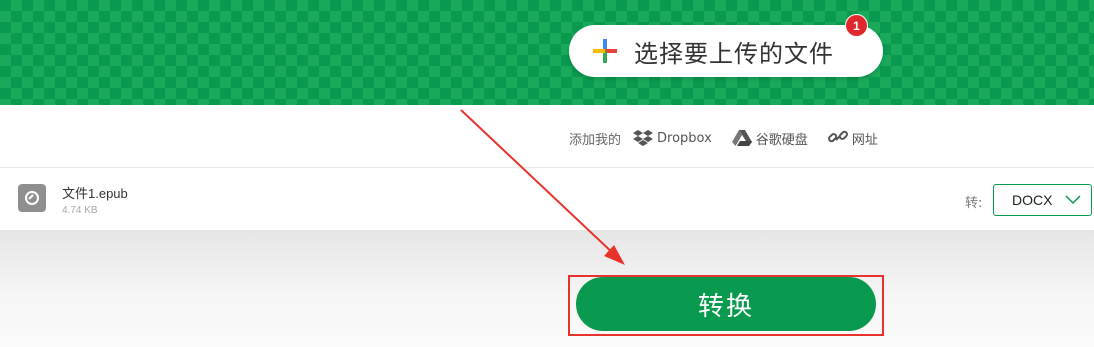 Image resolution: width=1094 pixels, height=347 pixels. What do you see at coordinates (605, 51) in the screenshot?
I see `plus-icon` at bounding box center [605, 51].